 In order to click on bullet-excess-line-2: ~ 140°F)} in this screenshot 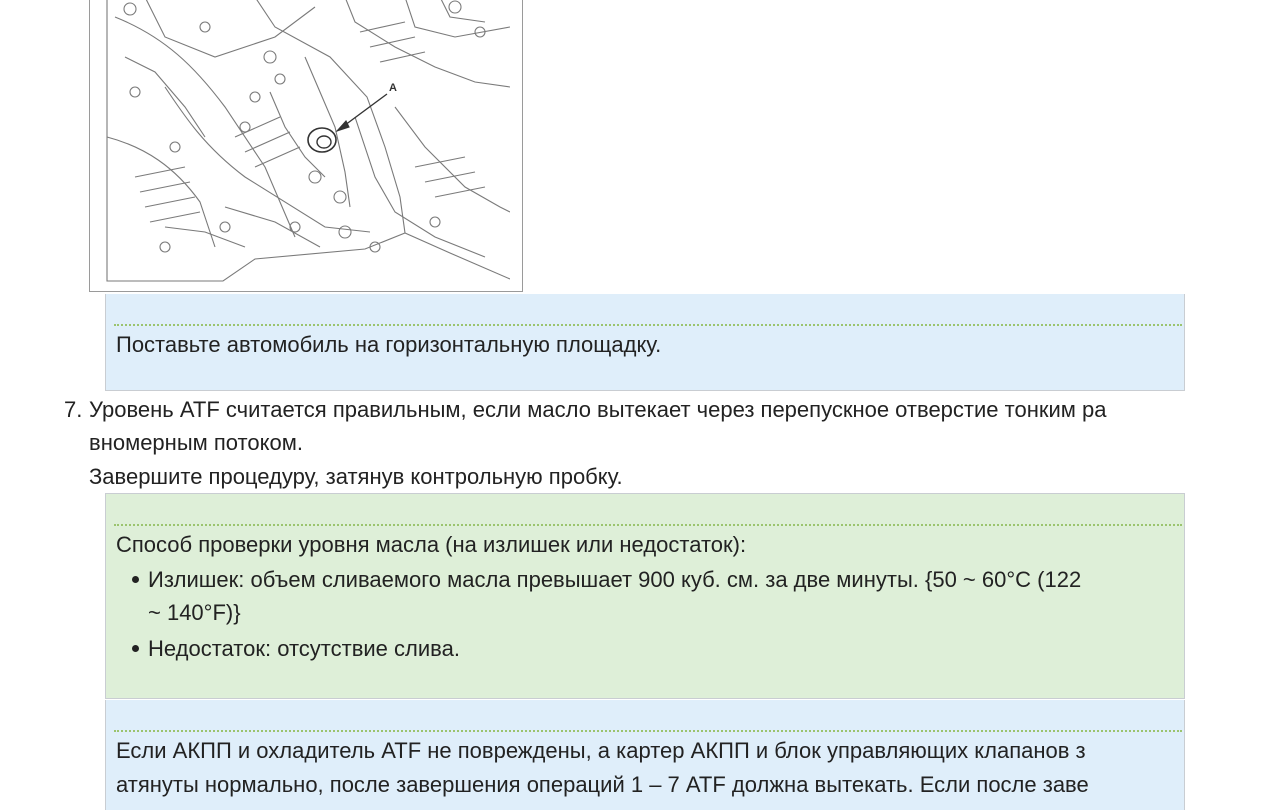, I will do `click(194, 612)`.